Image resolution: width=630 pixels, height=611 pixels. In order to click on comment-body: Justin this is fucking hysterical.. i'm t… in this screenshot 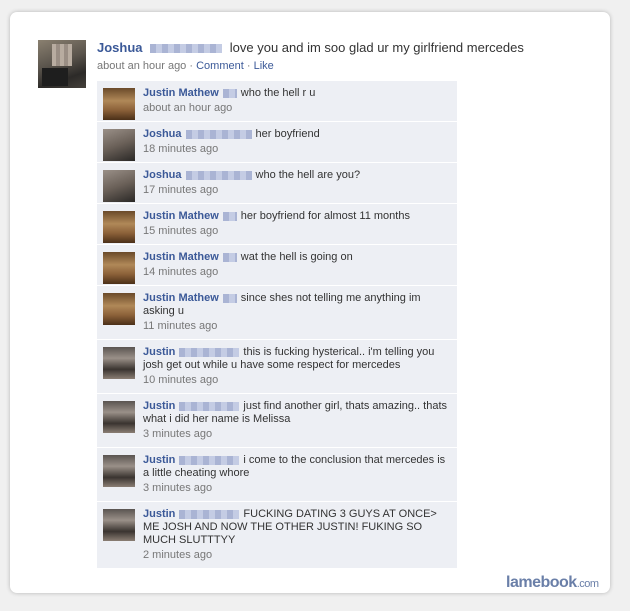, I will do `click(297, 359)`.